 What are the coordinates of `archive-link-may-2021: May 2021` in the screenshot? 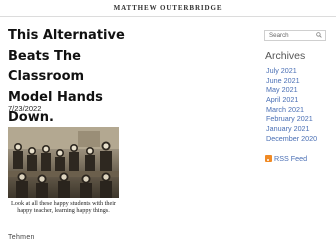 It's located at (291, 90).